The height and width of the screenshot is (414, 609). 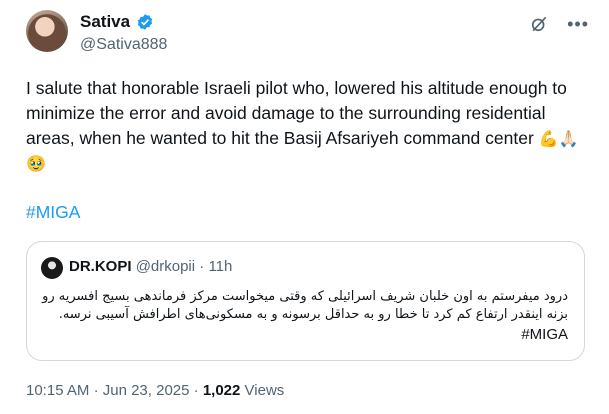 I want to click on author-name-row: Sativa, so click(x=117, y=22).